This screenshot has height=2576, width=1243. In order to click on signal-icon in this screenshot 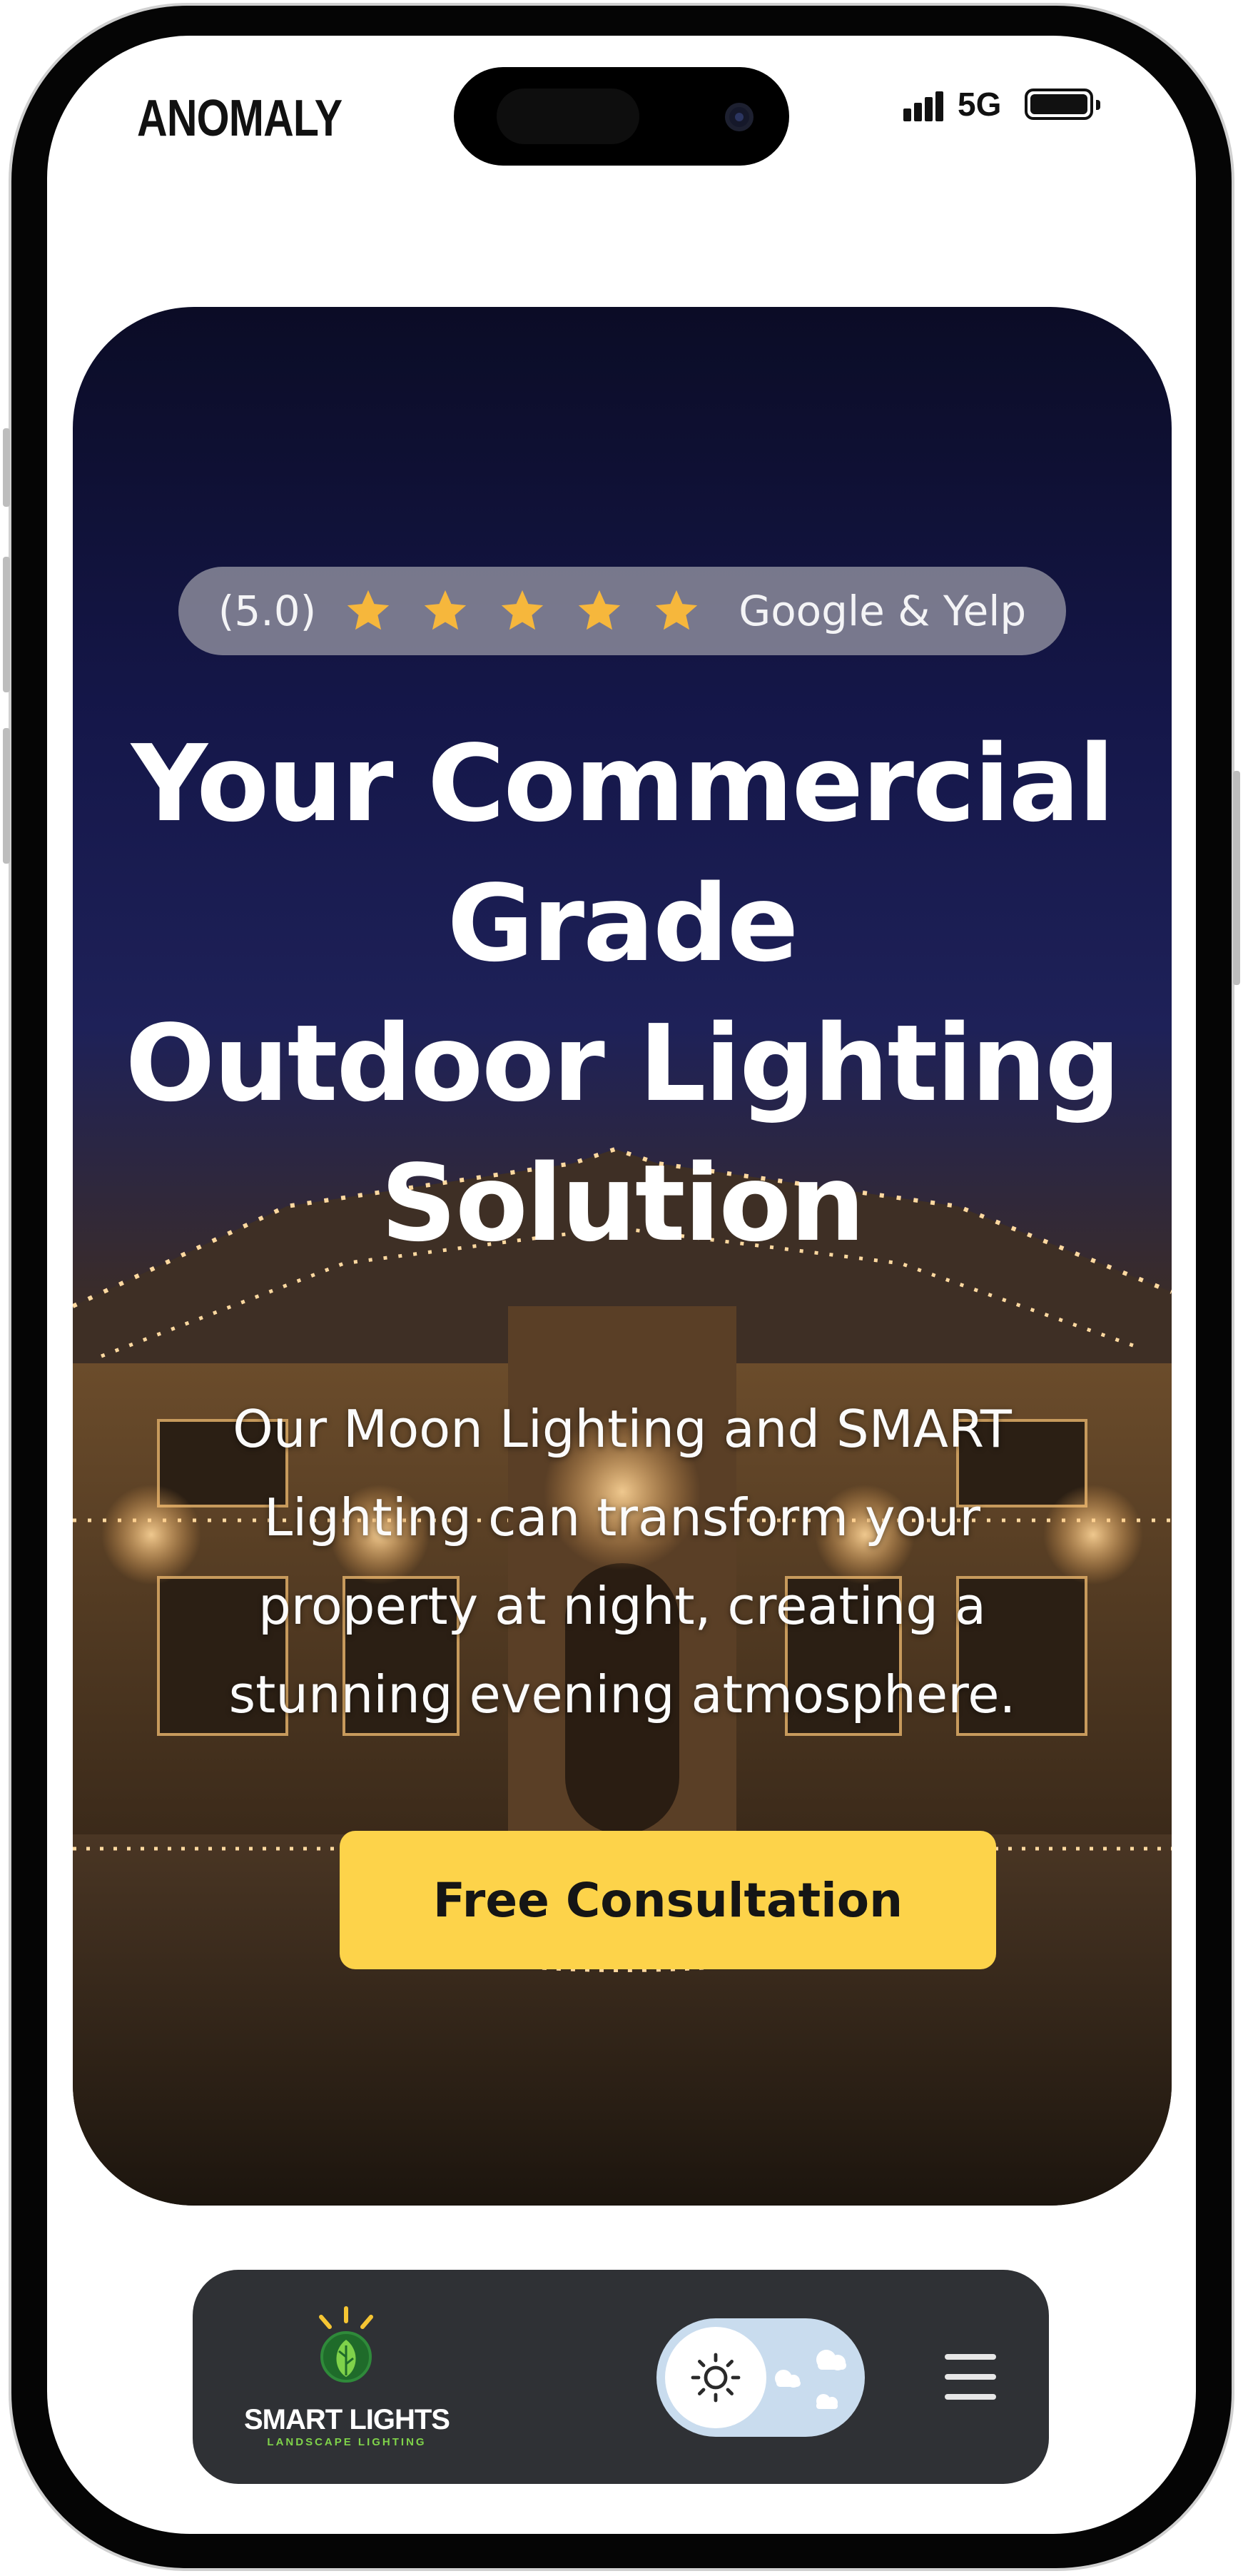, I will do `click(924, 103)`.